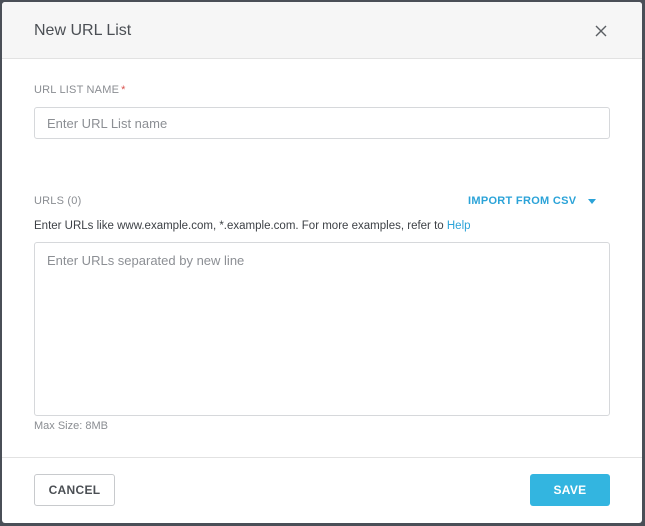 The height and width of the screenshot is (526, 645). Describe the element at coordinates (74, 490) in the screenshot. I see `cancel-button: CANCEL` at that location.